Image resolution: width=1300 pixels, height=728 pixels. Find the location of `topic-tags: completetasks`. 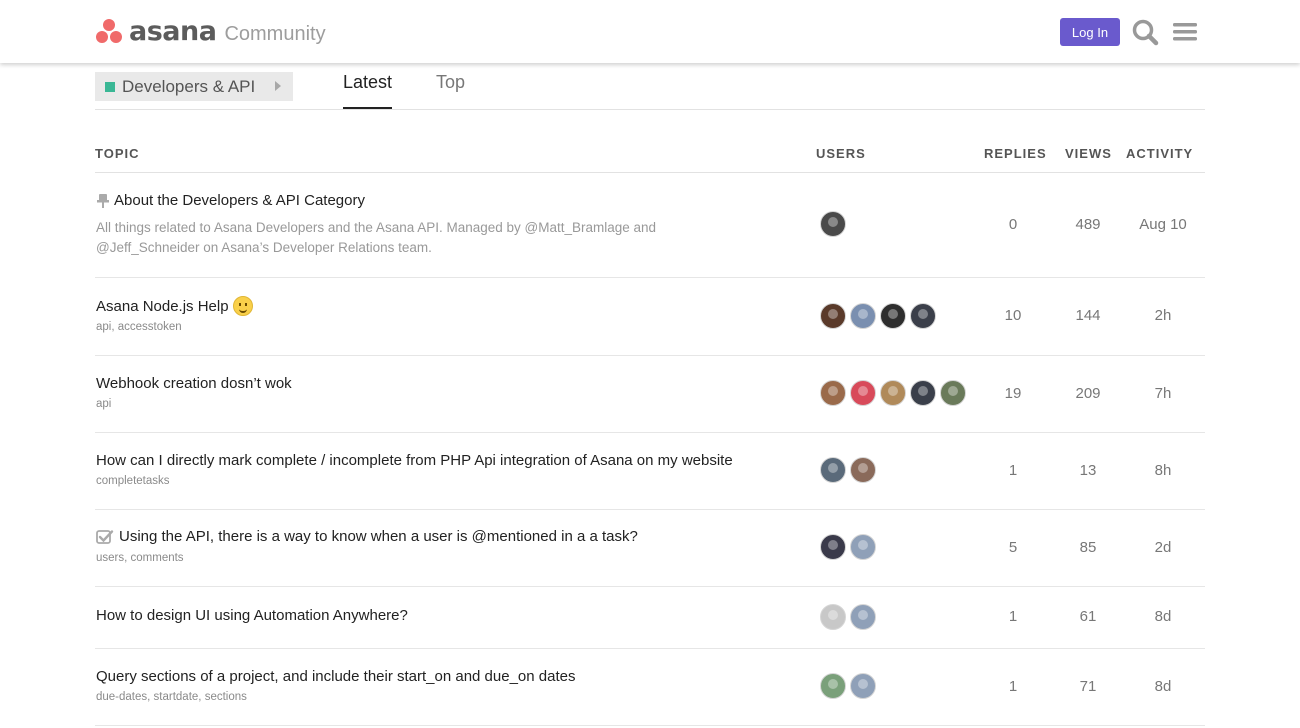

topic-tags: completetasks is located at coordinates (133, 481).